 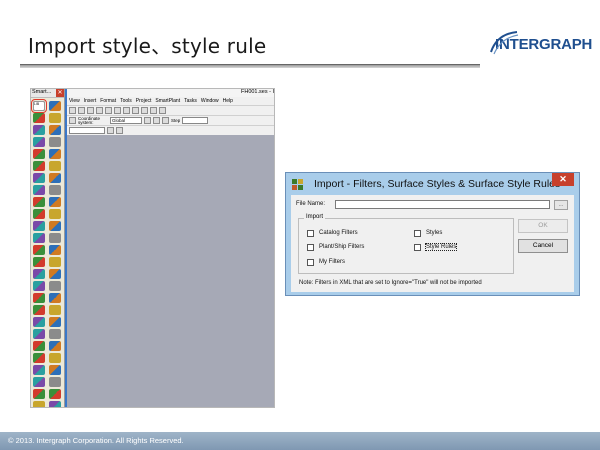 What do you see at coordinates (126, 110) in the screenshot?
I see `paste-icon` at bounding box center [126, 110].